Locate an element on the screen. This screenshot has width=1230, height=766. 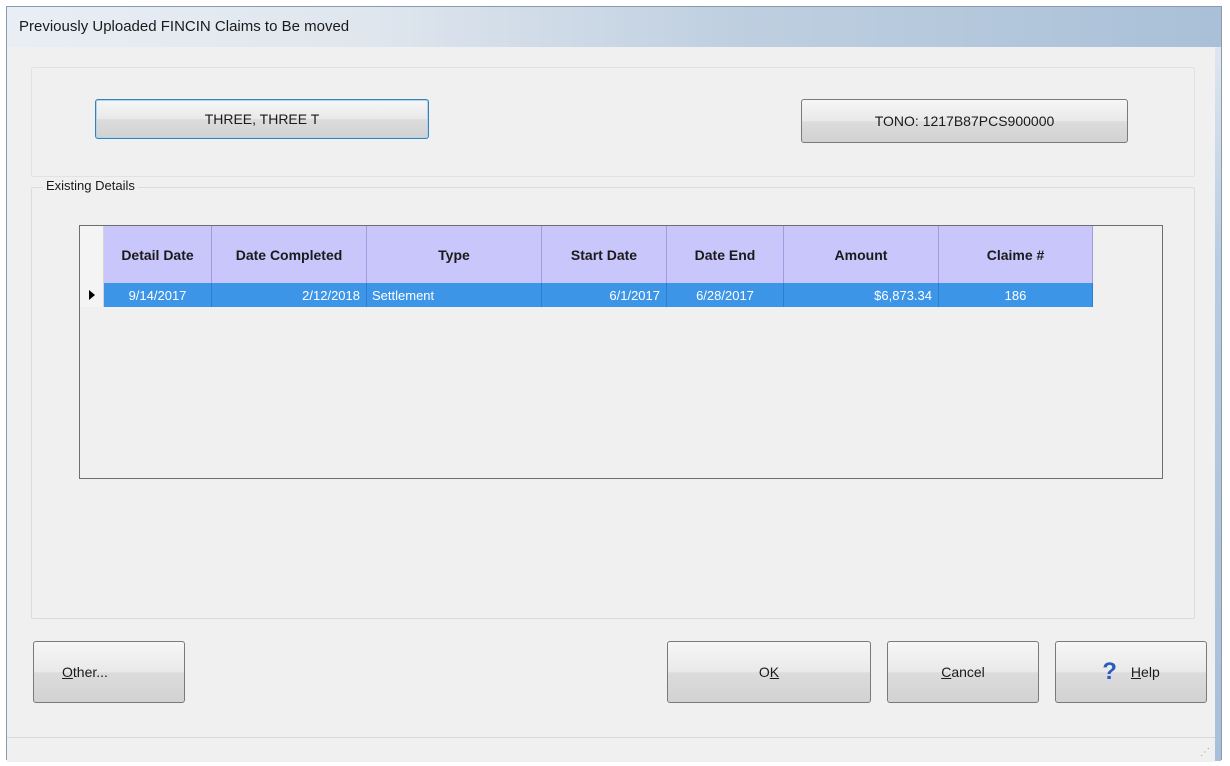
cancel-button-label: Cancel is located at coordinates (963, 672).